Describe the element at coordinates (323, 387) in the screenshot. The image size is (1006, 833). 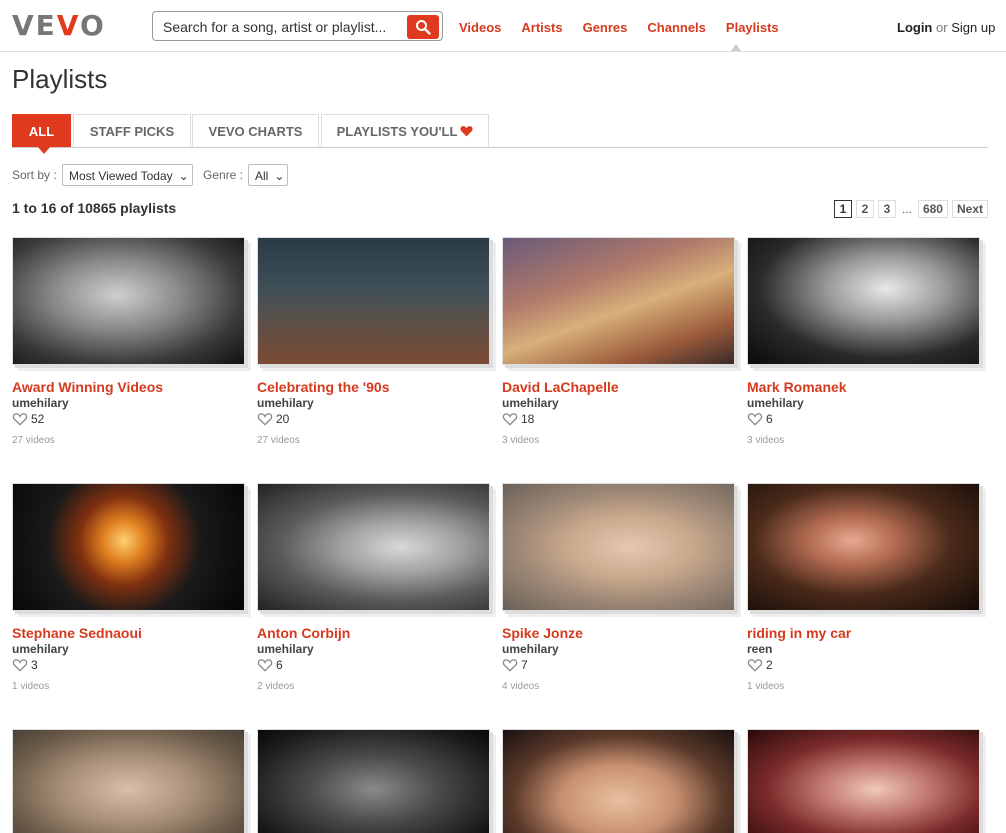
I see `playlist-title: Celebrating the '90s` at that location.